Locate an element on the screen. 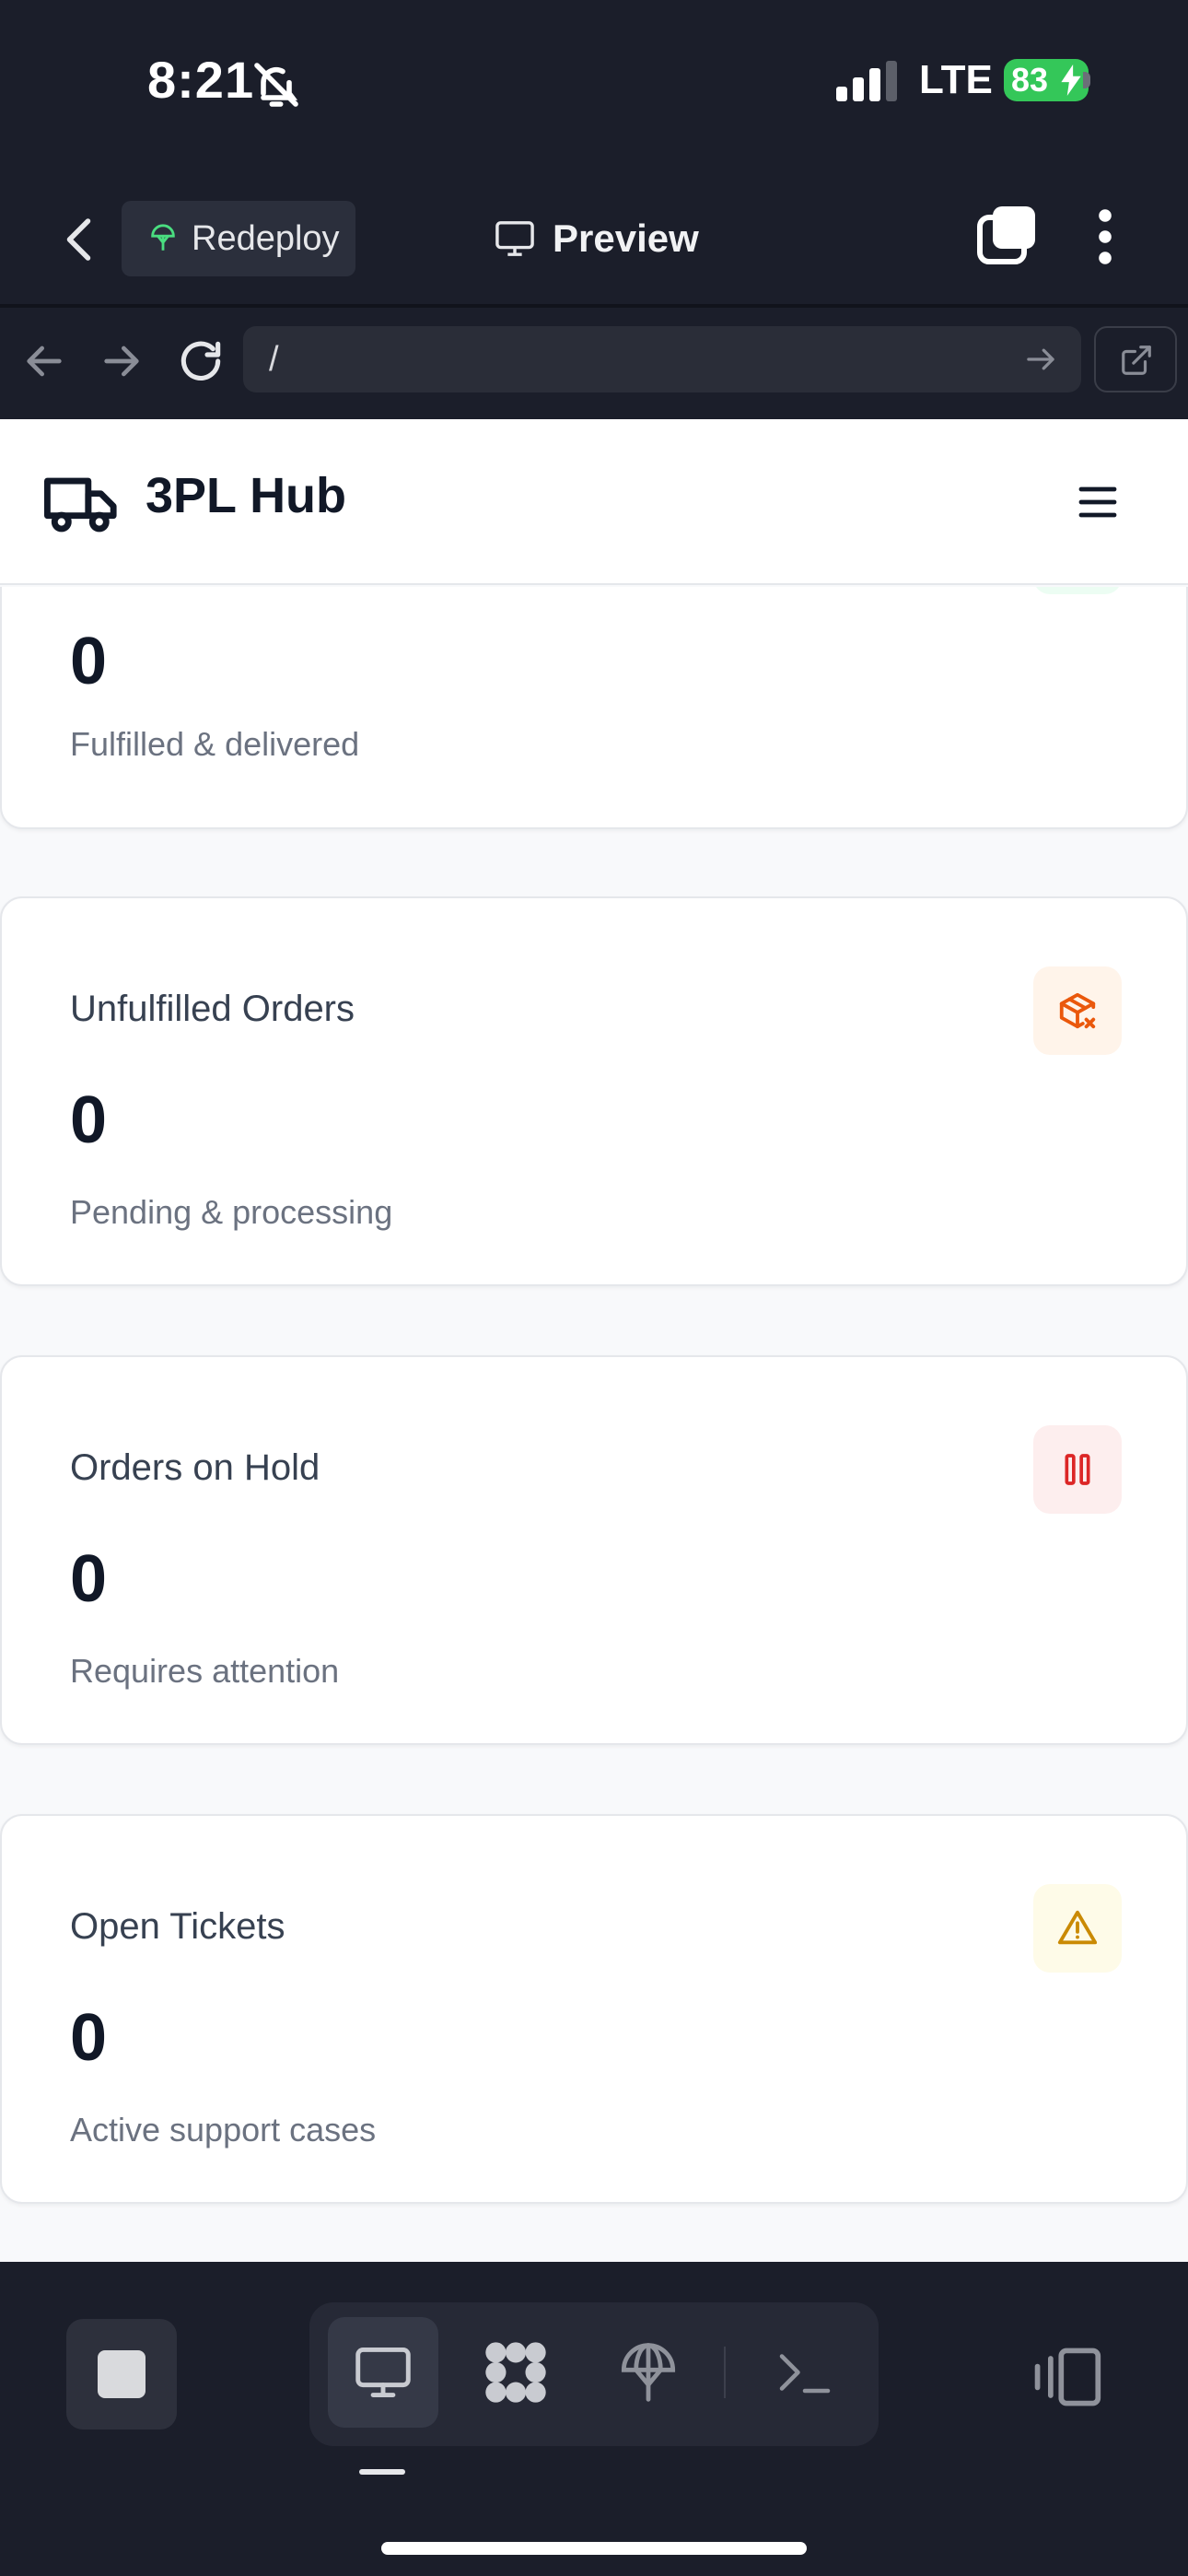 This screenshot has height=2576, width=1188. truck-icon is located at coordinates (80, 505).